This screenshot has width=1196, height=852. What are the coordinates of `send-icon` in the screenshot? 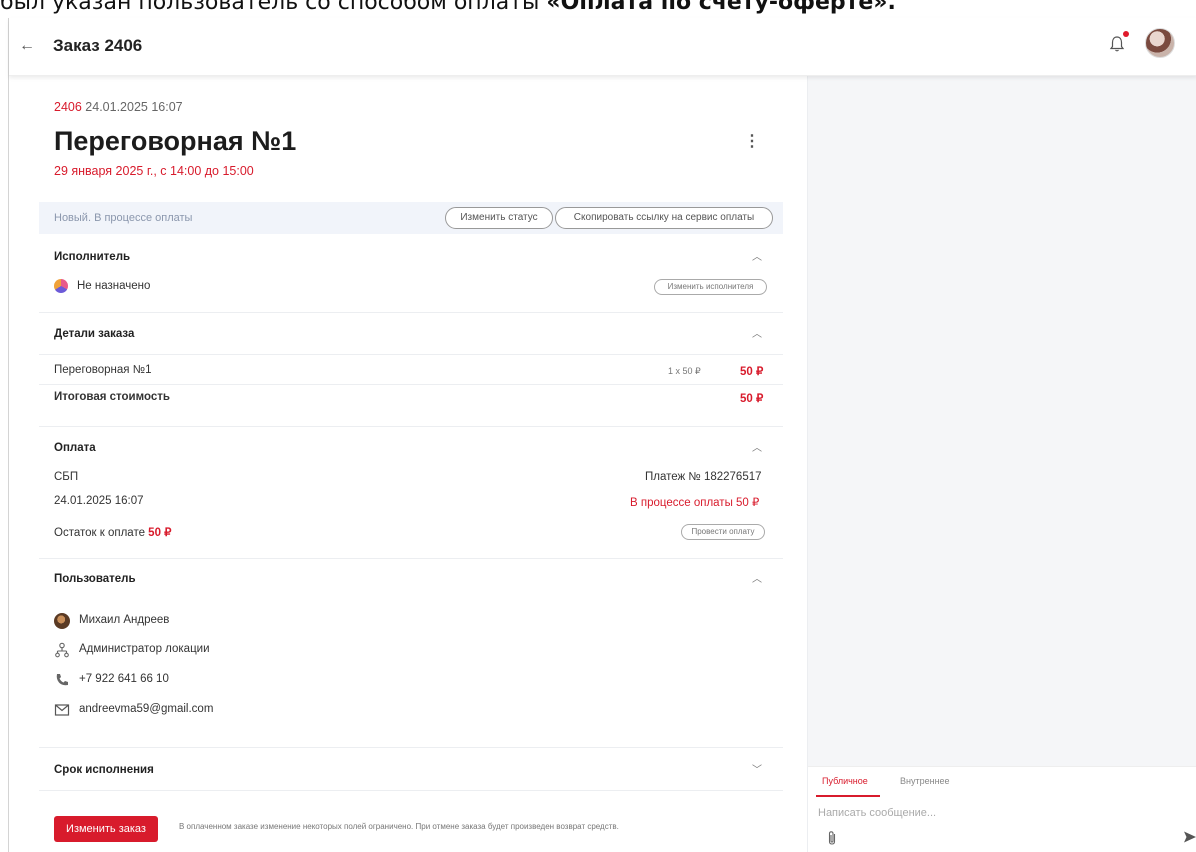 It's located at (1189, 837).